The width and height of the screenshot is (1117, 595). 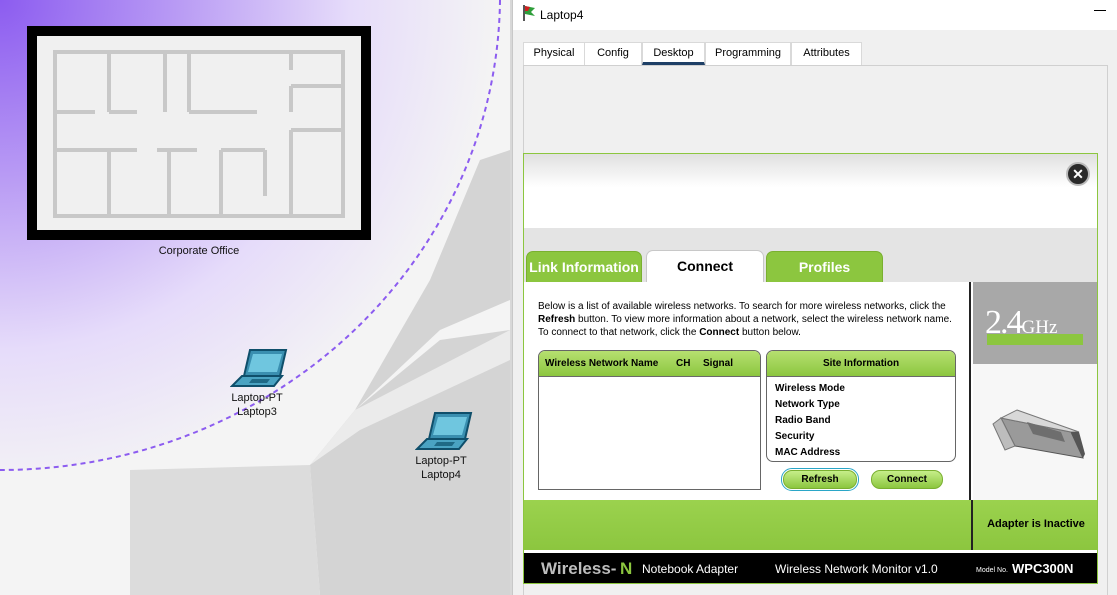 I want to click on footer-product: Notebook Adapter, so click(x=690, y=569).